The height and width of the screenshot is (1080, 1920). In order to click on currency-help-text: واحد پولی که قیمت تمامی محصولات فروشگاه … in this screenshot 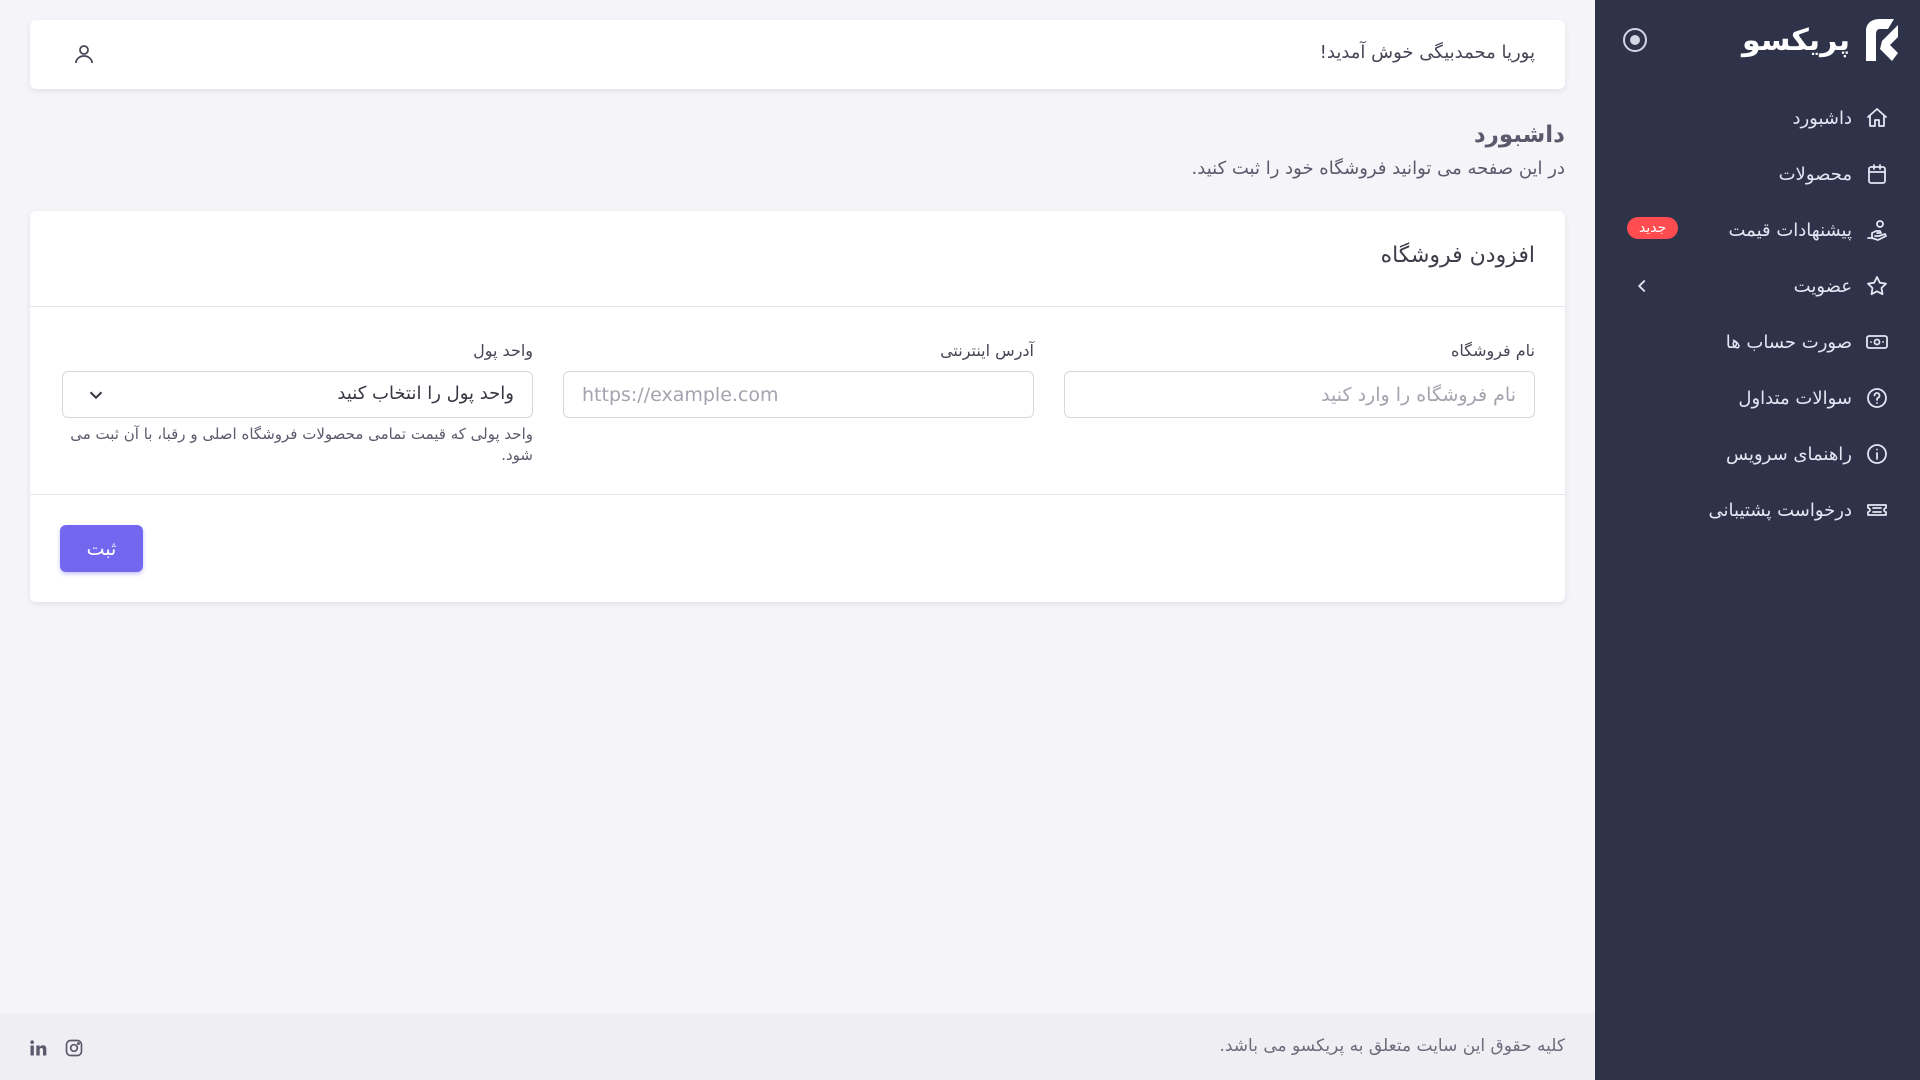, I will do `click(301, 444)`.